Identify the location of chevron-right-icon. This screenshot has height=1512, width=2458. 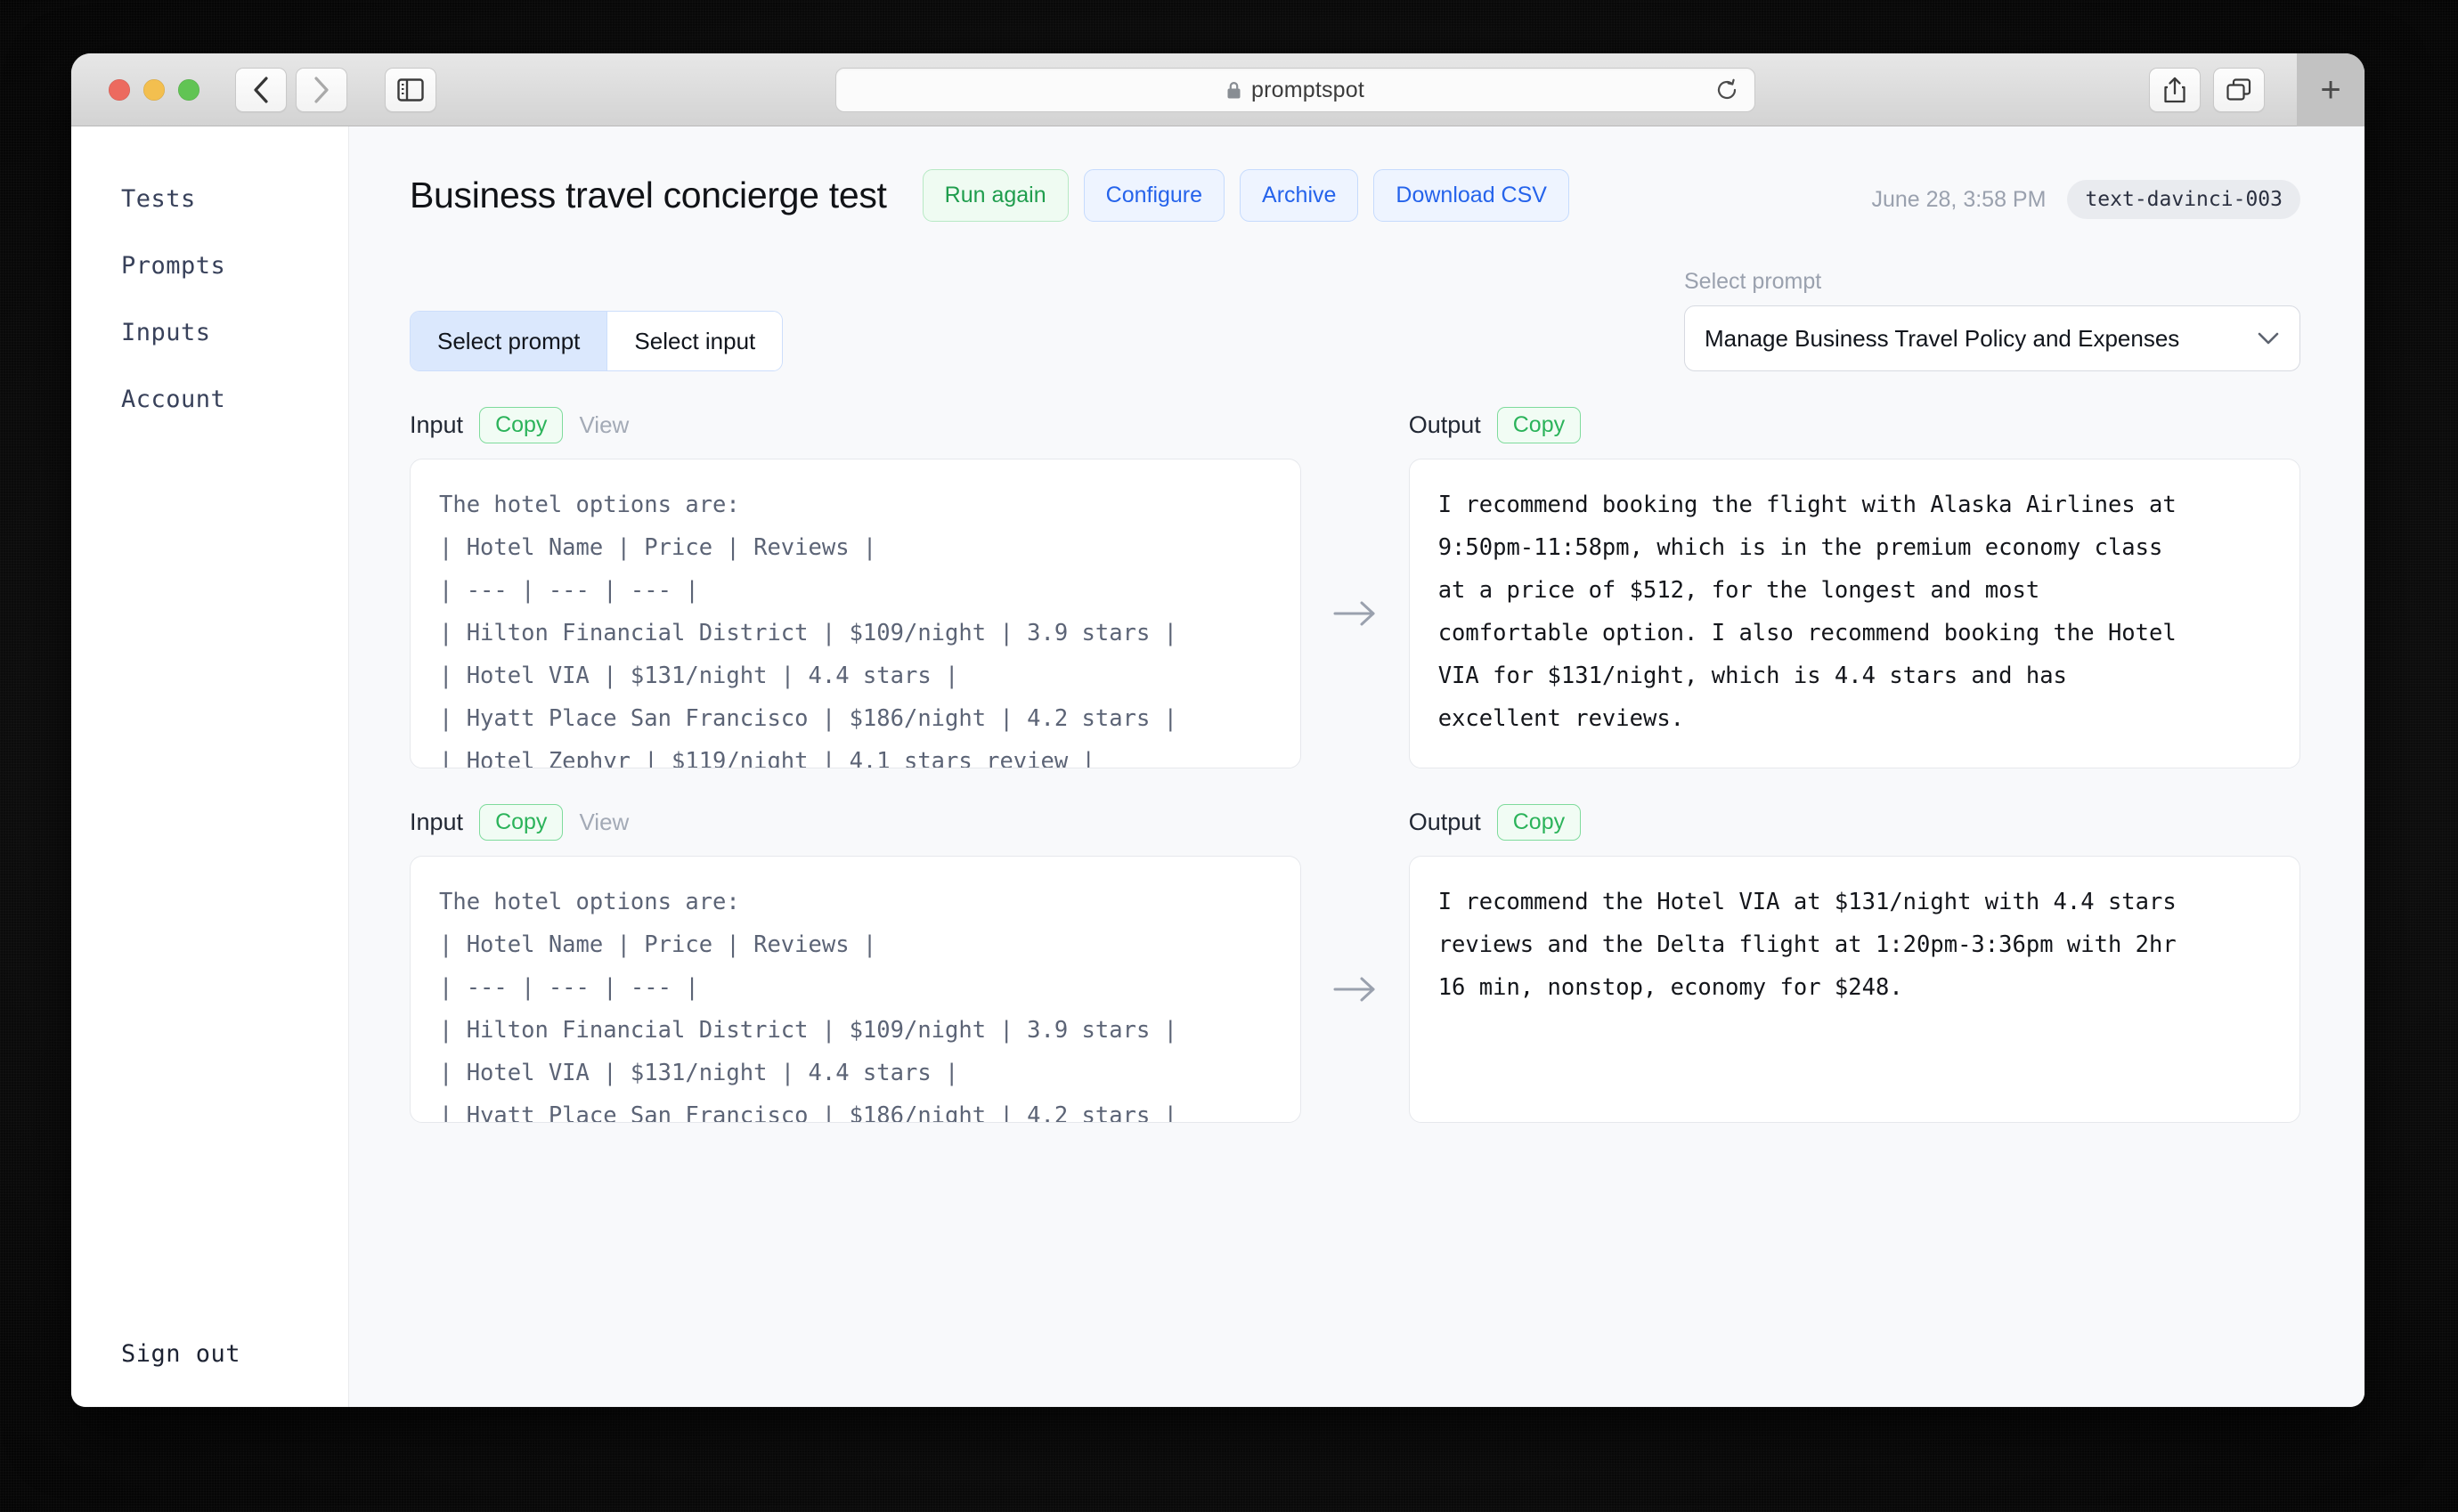
(321, 89).